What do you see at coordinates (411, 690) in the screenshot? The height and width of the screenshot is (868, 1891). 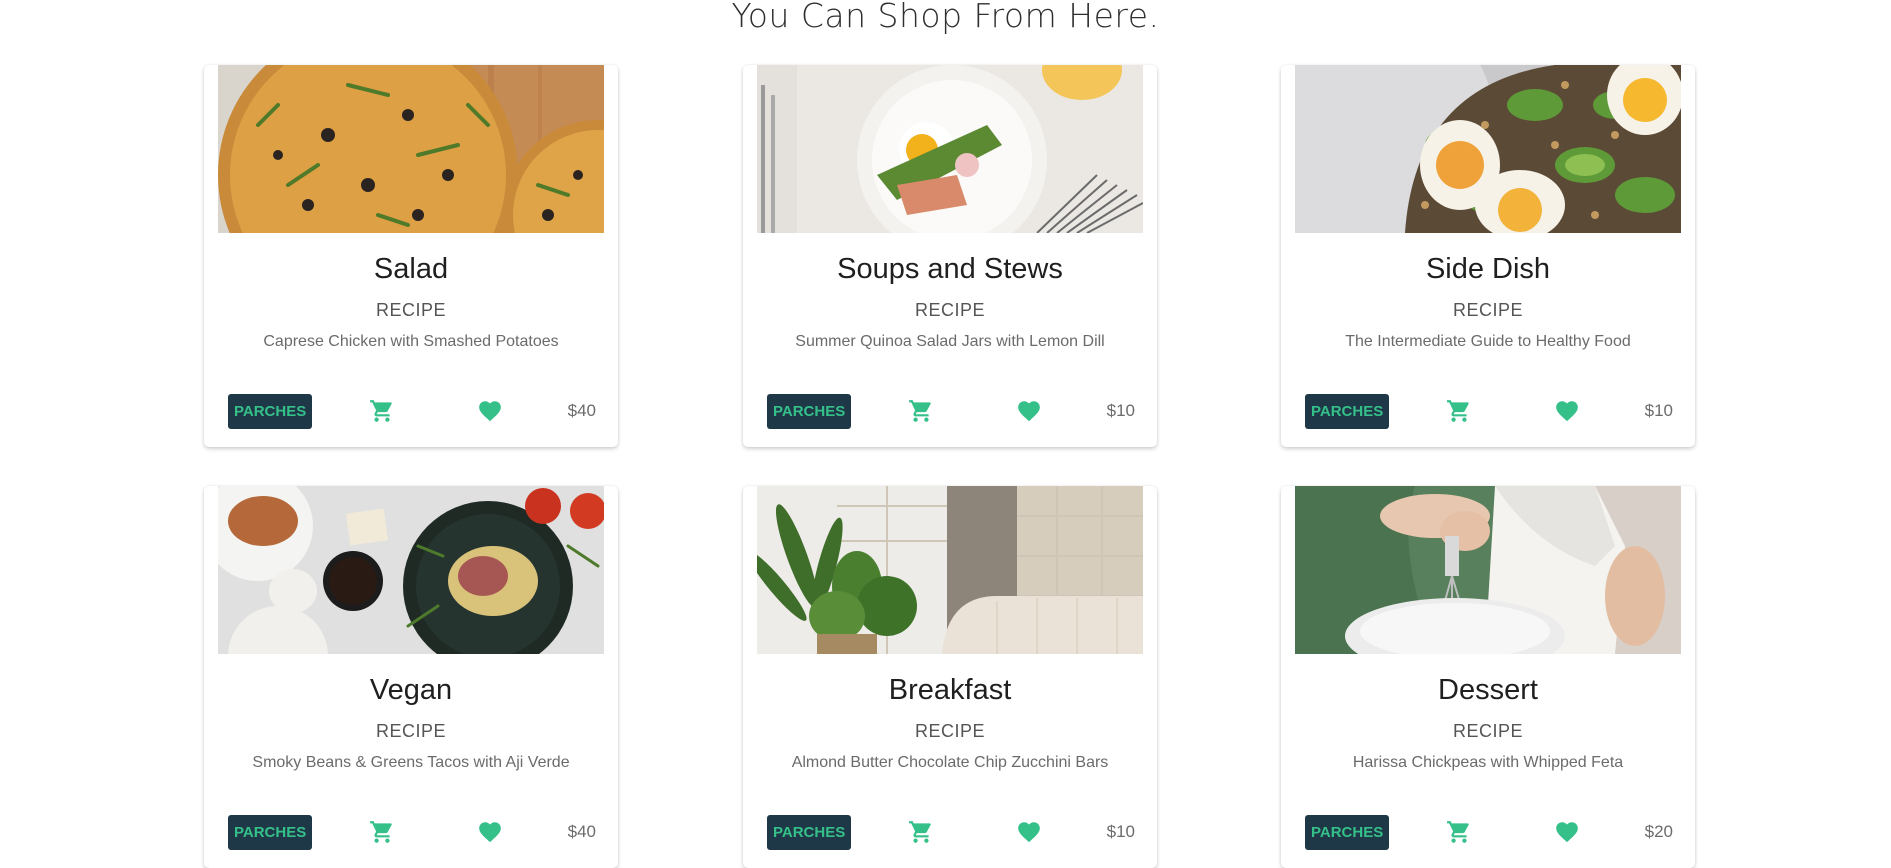 I see `card-title: Vegan` at bounding box center [411, 690].